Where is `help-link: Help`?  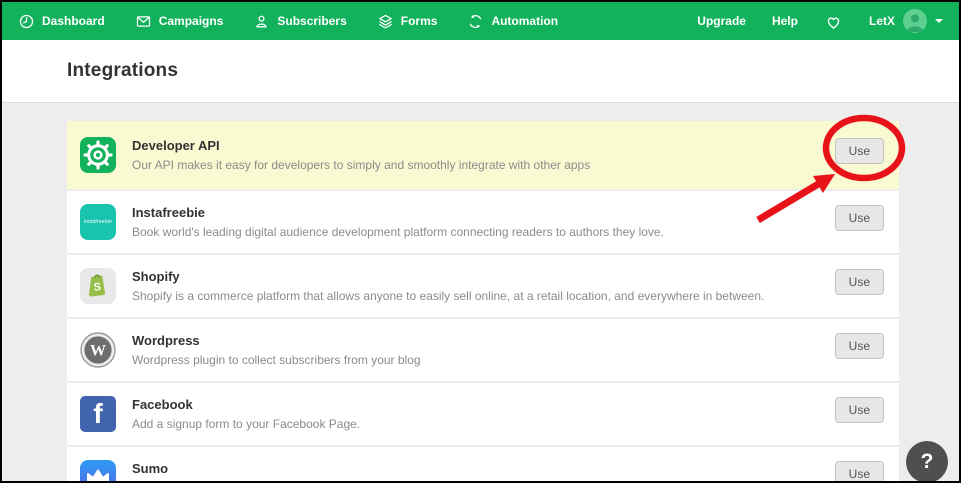
help-link: Help is located at coordinates (785, 21).